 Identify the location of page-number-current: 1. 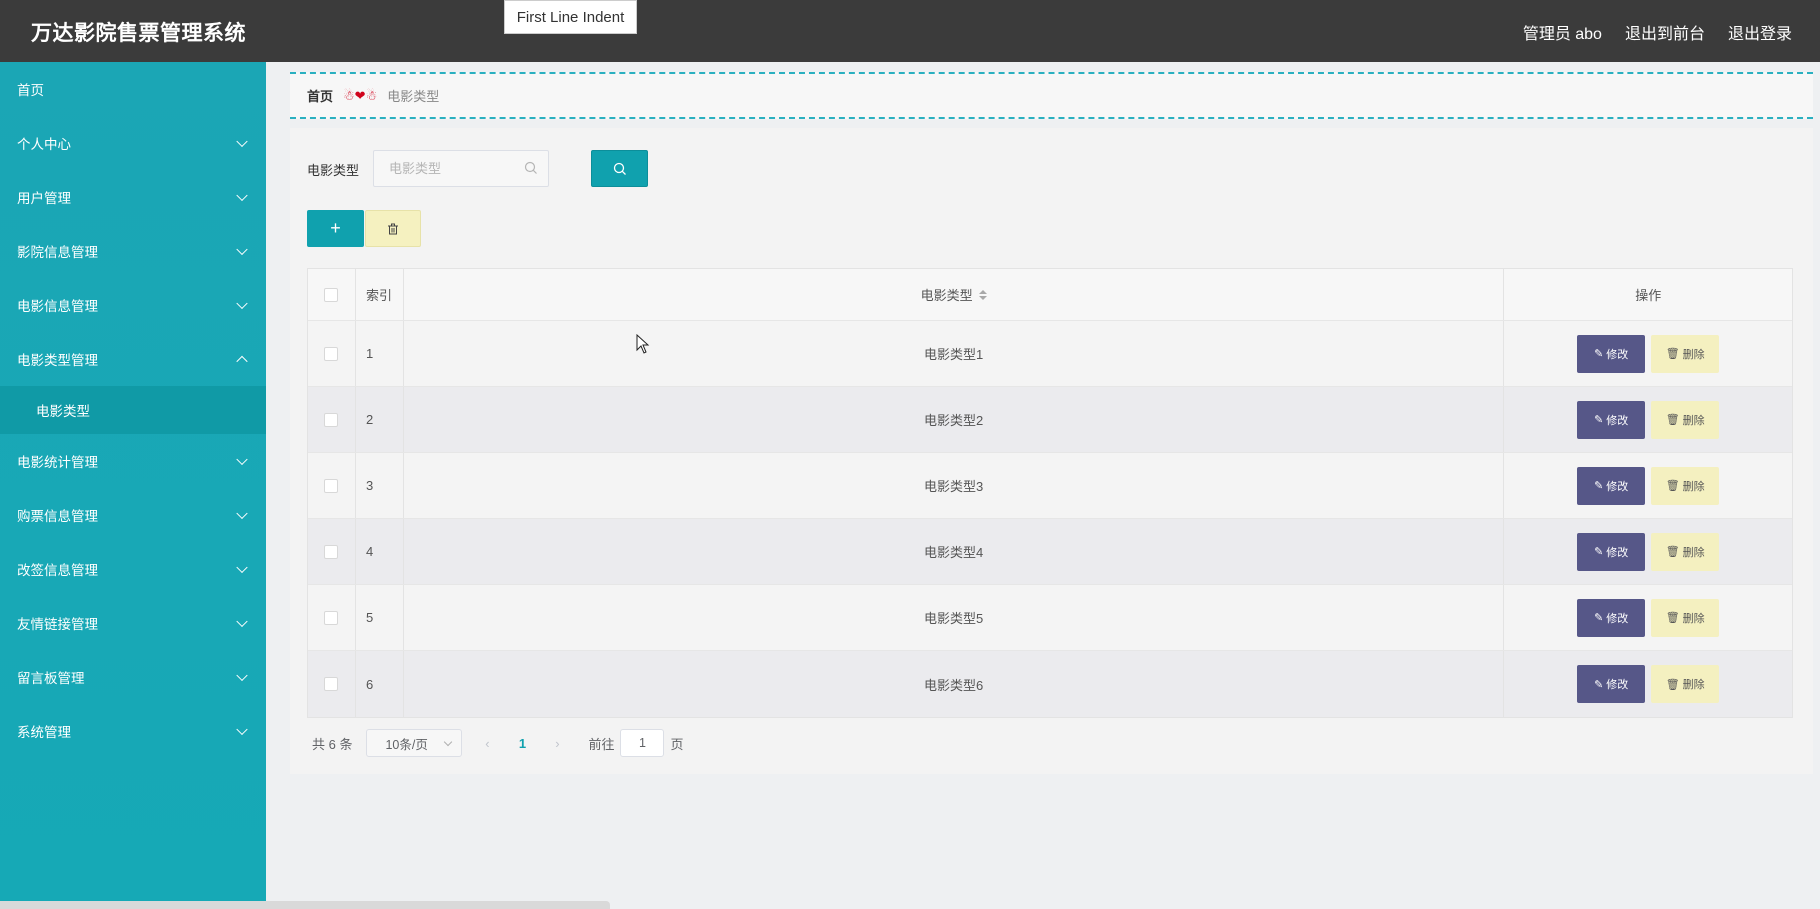
(522, 743).